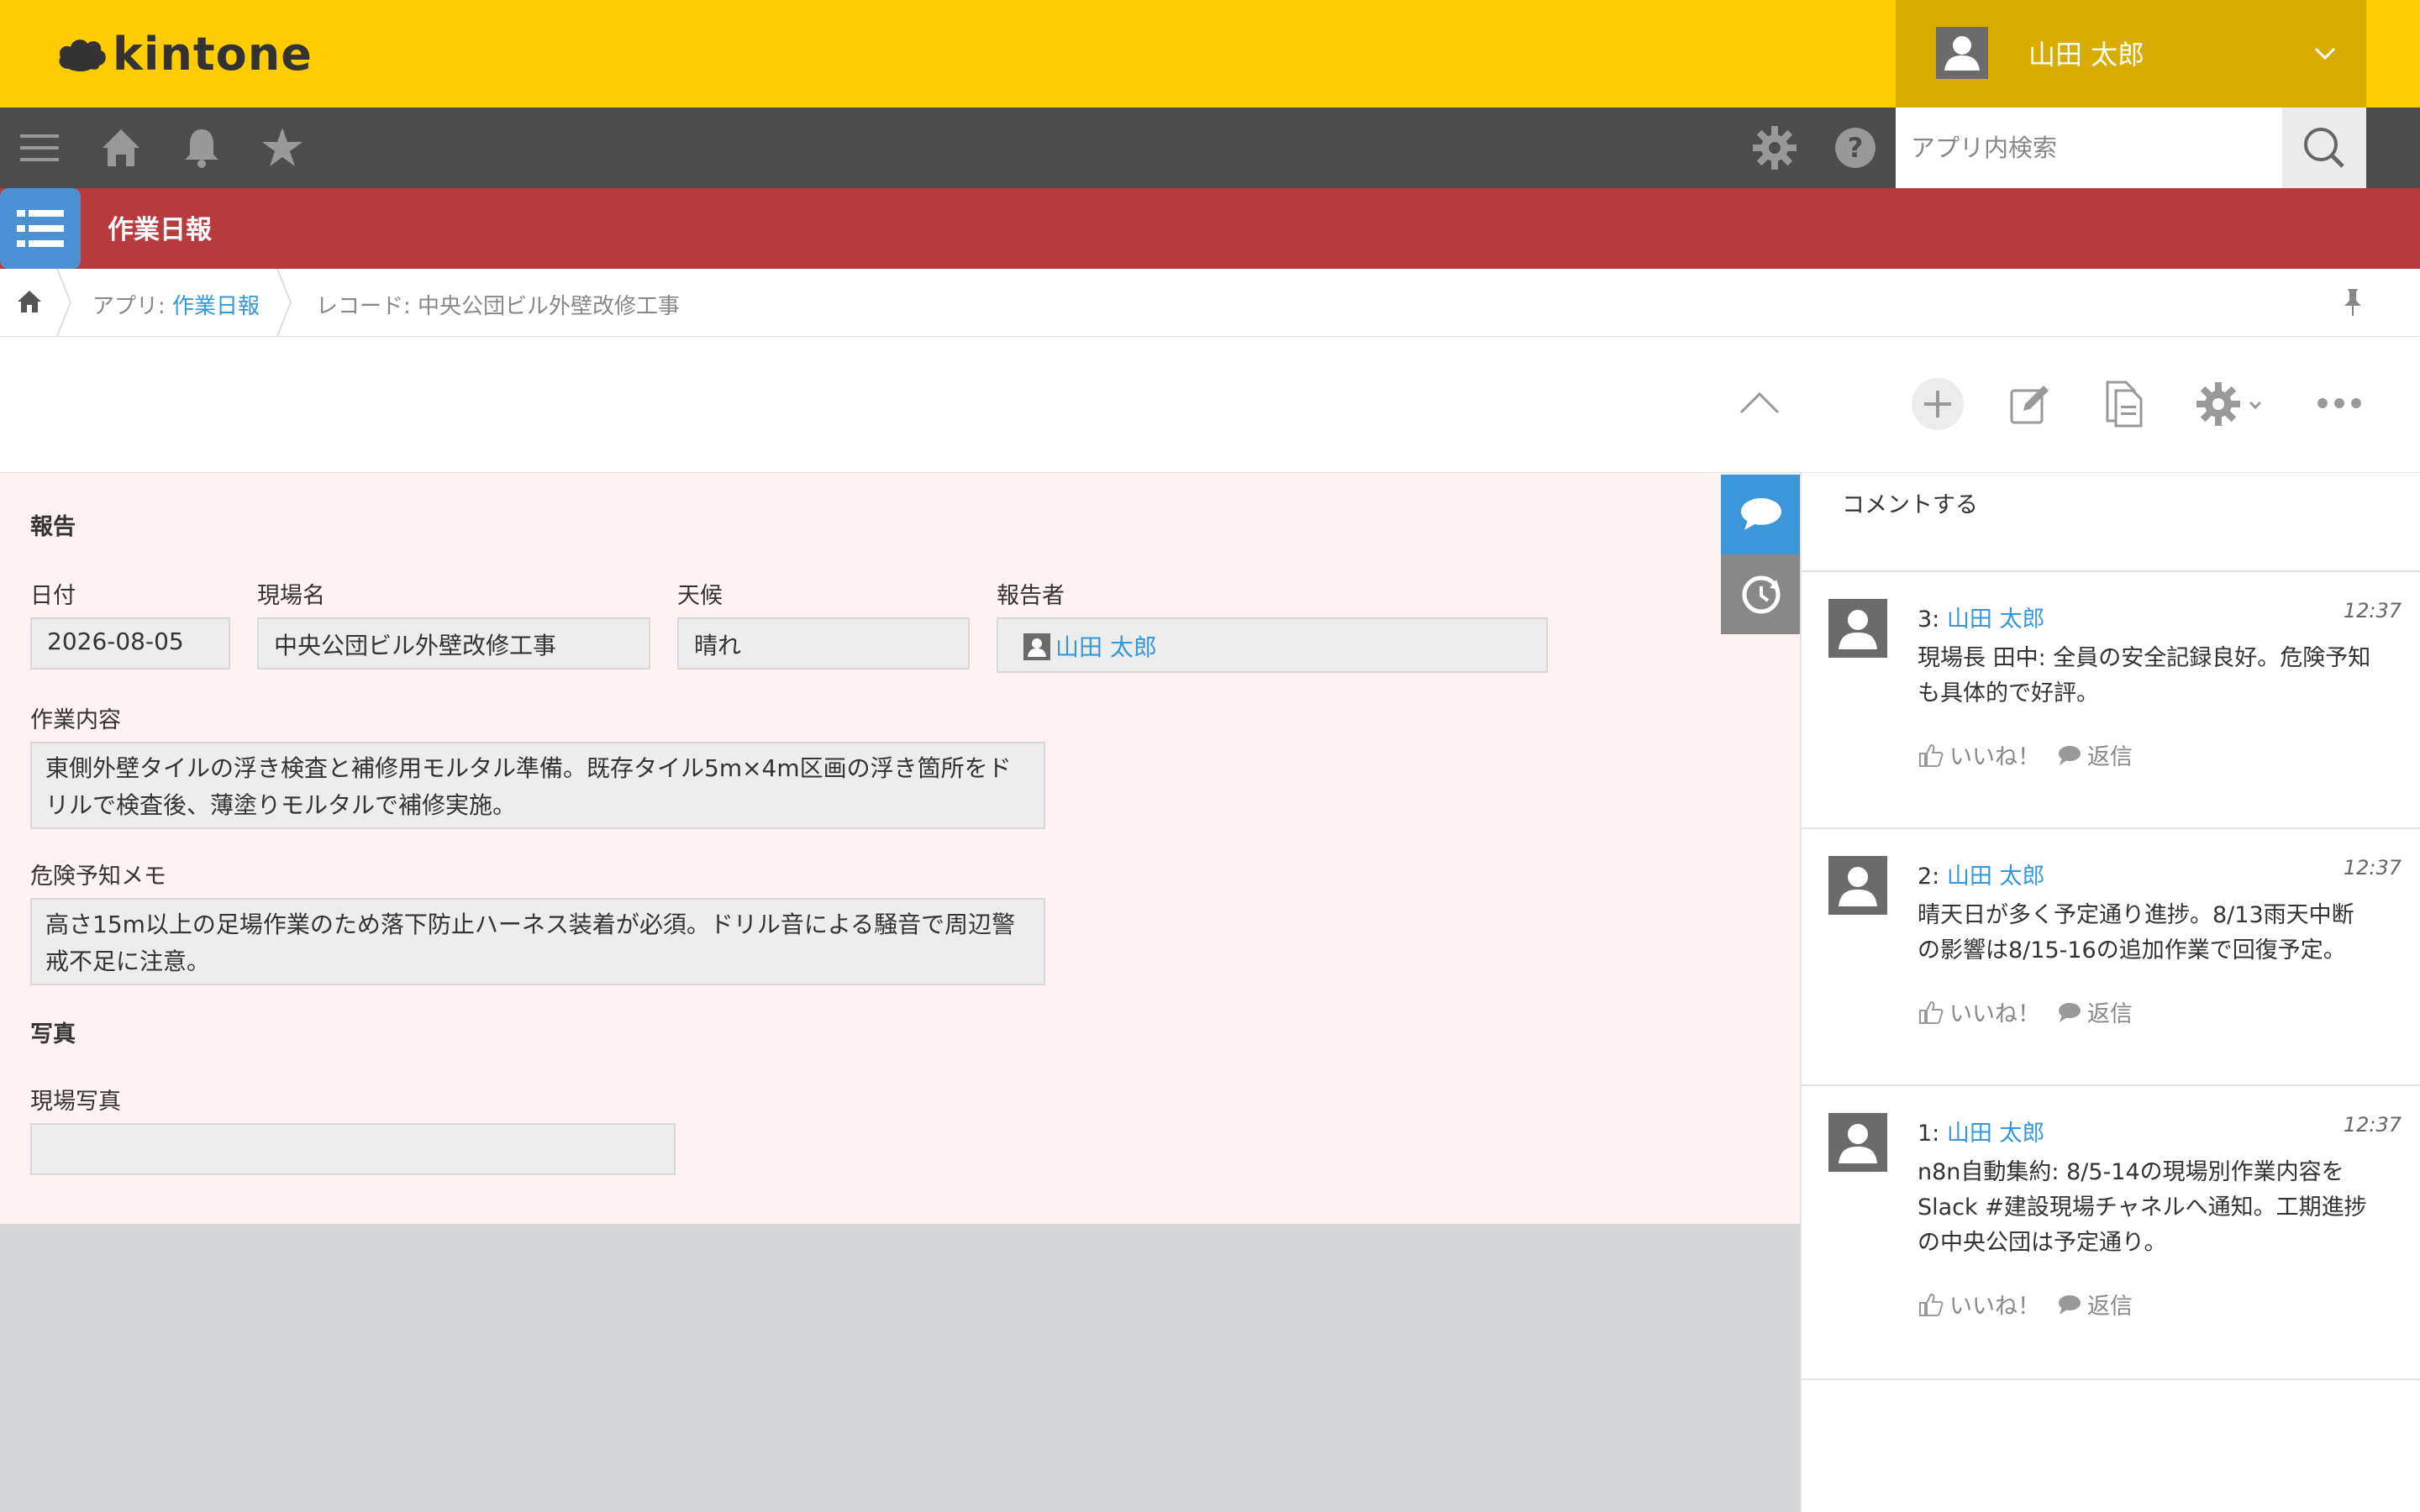 This screenshot has width=2420, height=1512. I want to click on app-title: 作業日報, so click(160, 230).